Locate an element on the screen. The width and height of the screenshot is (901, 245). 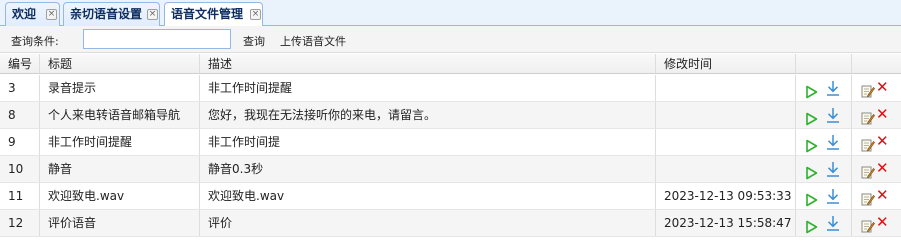
upload-voice-file-button: 上传语音文件 is located at coordinates (313, 41).